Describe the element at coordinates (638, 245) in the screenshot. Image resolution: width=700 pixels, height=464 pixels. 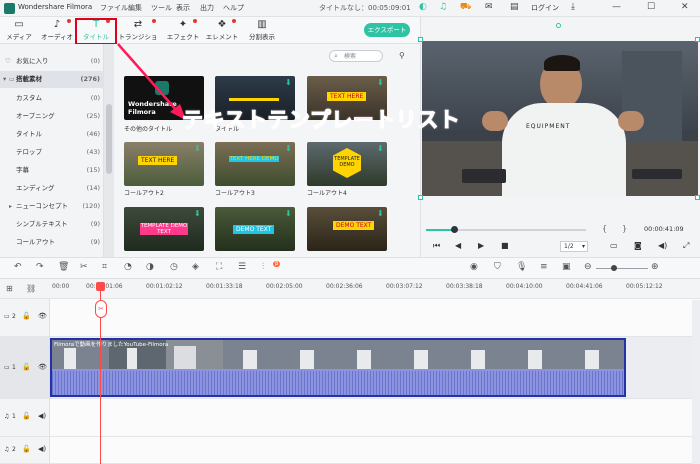
I see `snapshot-camera-icon: ◙` at that location.